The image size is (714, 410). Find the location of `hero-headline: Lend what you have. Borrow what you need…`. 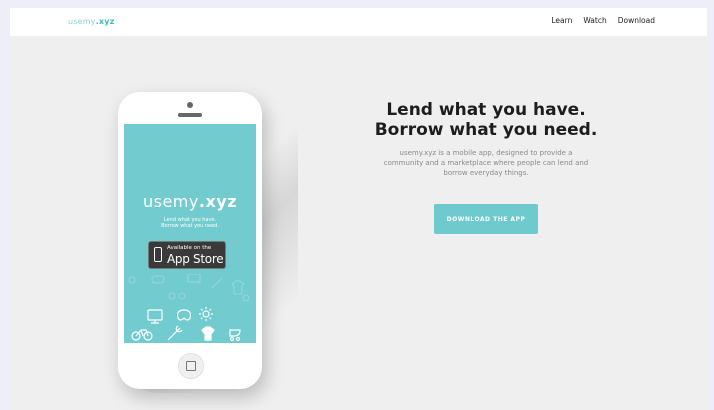

hero-headline: Lend what you have. Borrow what you need… is located at coordinates (486, 120).